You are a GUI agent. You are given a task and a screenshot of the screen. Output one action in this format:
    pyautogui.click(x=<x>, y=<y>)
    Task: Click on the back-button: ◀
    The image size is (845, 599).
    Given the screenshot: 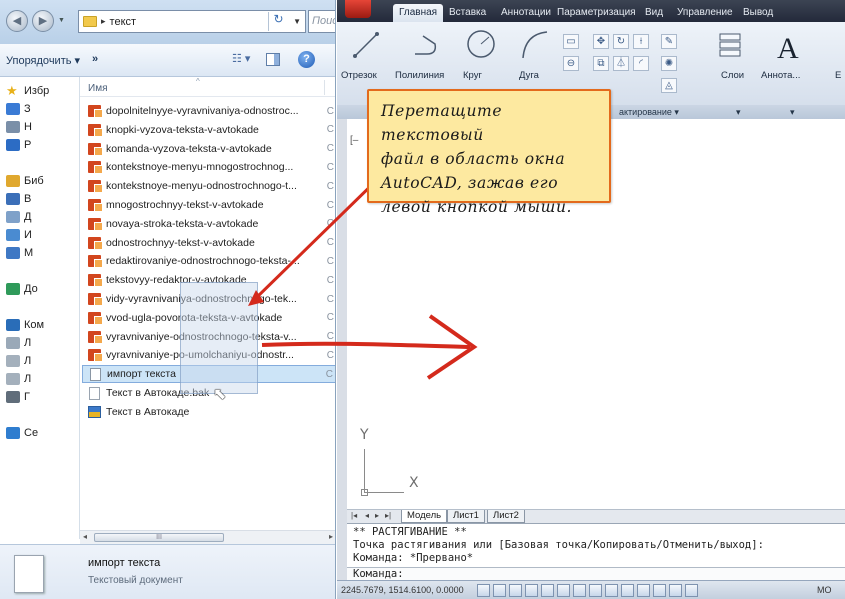 What is the action you would take?
    pyautogui.click(x=17, y=21)
    